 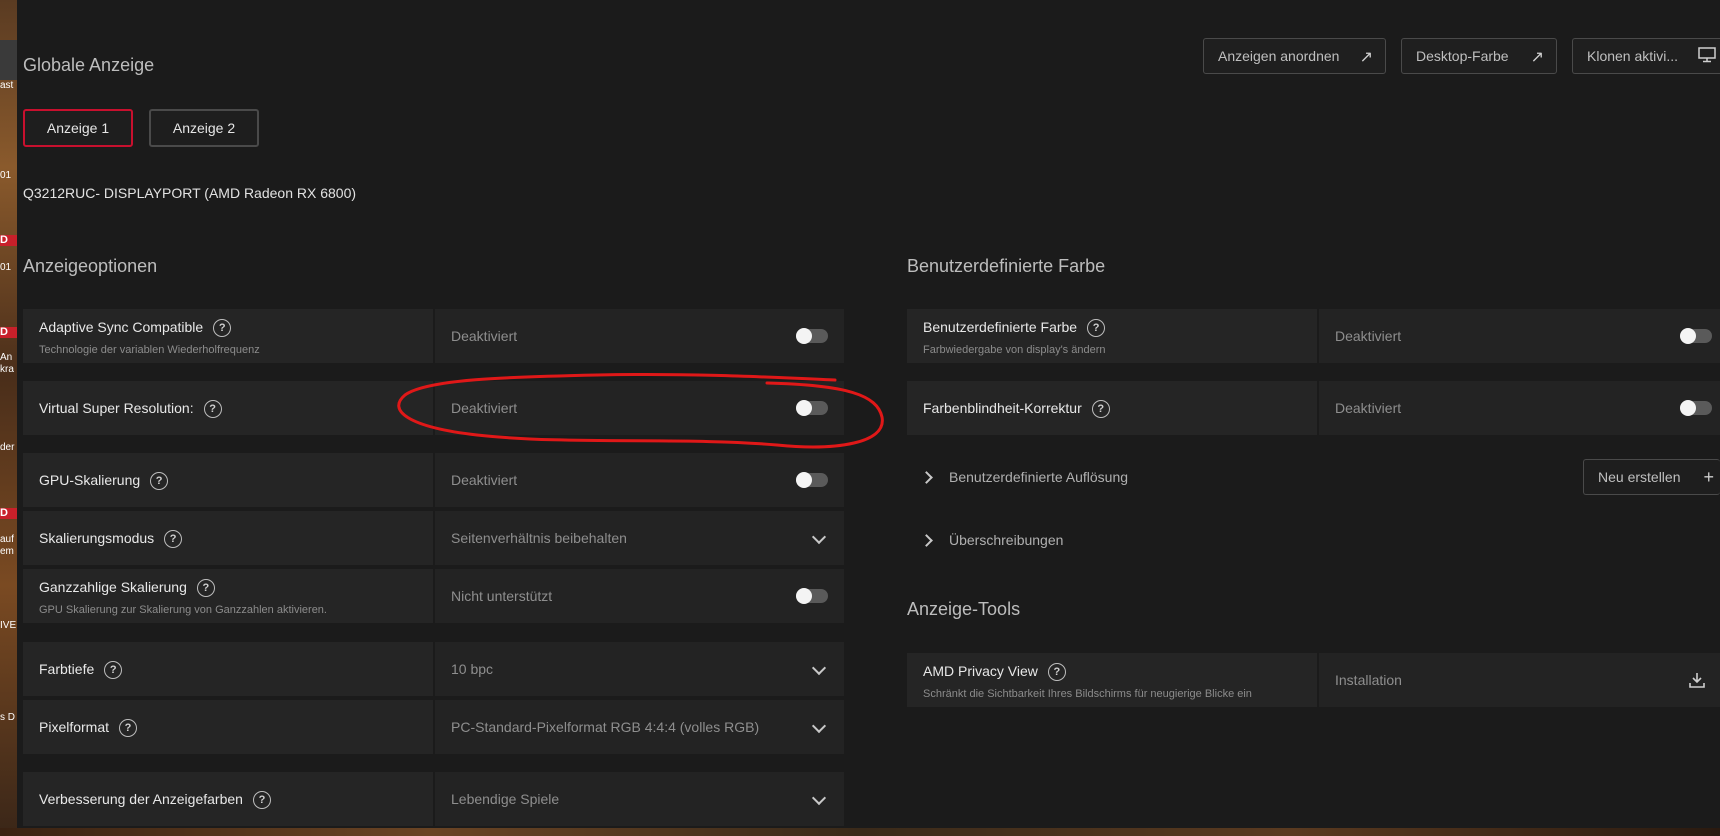 What do you see at coordinates (860, 832) in the screenshot?
I see `desktop-wallpaper-bottom` at bounding box center [860, 832].